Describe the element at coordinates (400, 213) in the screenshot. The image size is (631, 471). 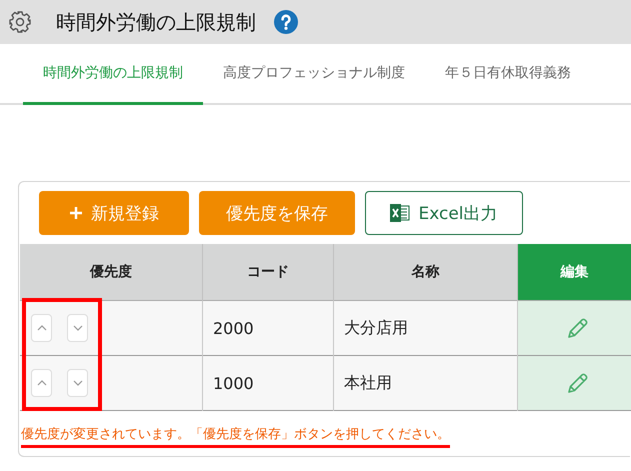
I see `spreadsheet-icon` at that location.